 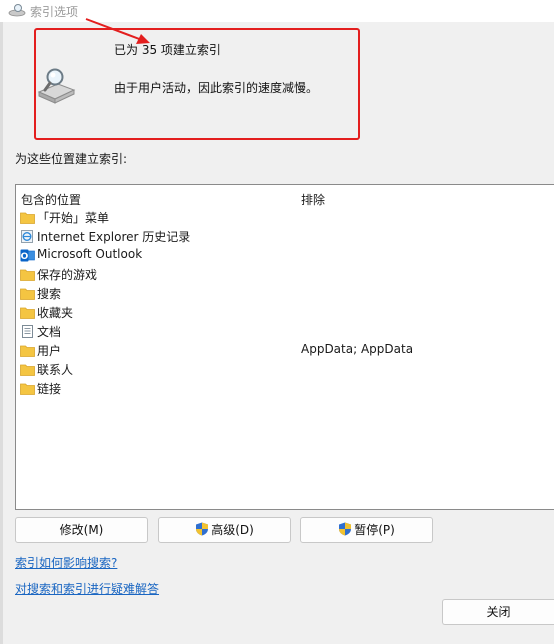 I want to click on close-button-label: 关闭, so click(x=498, y=612).